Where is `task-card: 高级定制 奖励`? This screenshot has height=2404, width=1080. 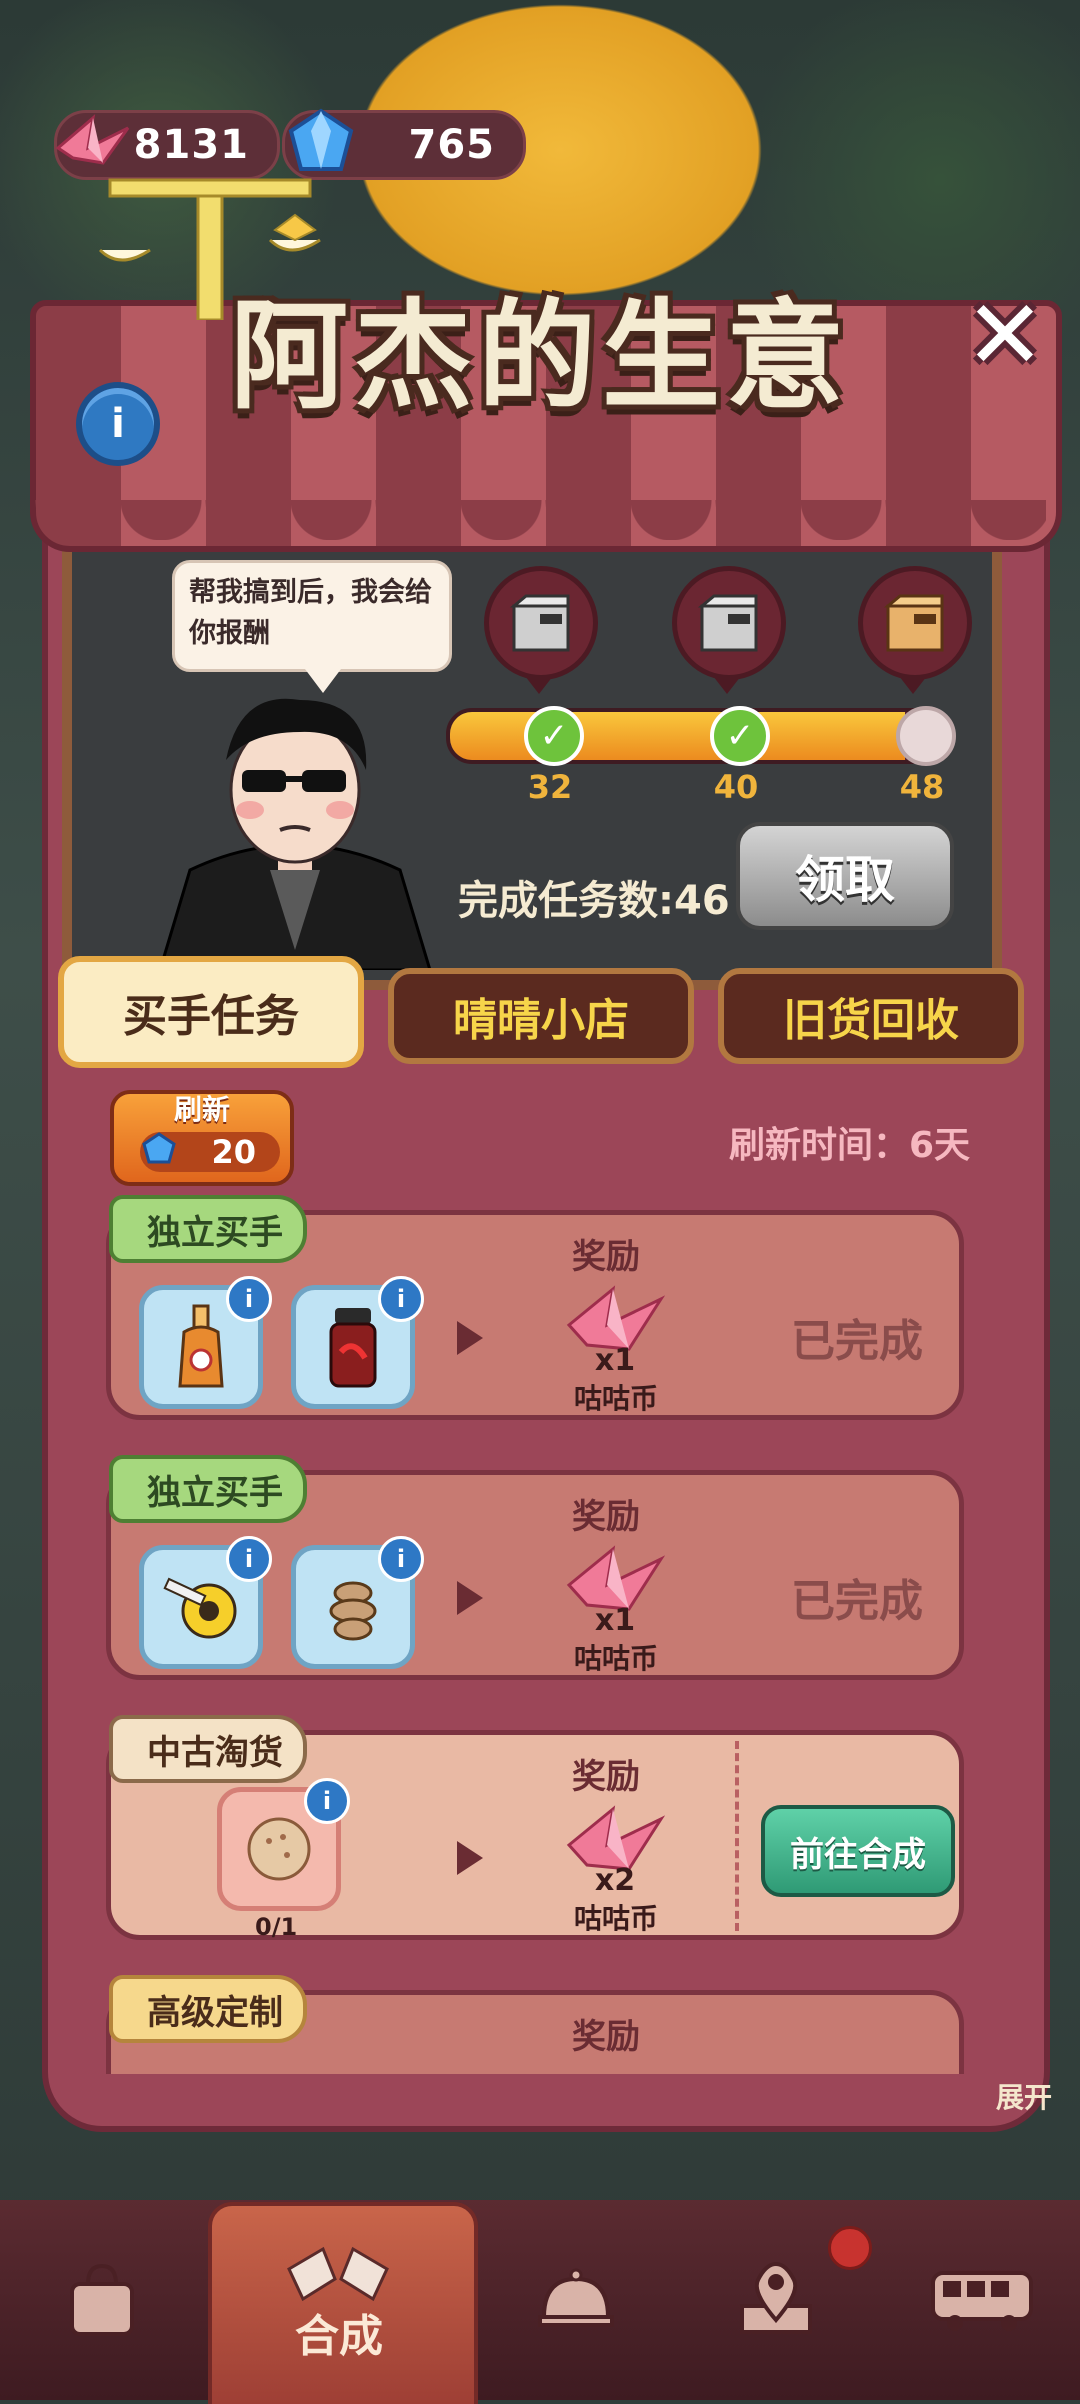
task-card: 高级定制 奖励 is located at coordinates (535, 2024).